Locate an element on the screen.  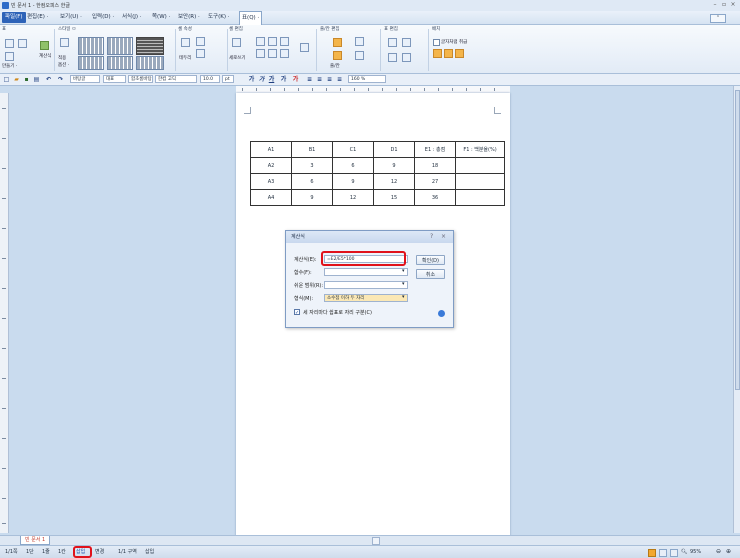
menu-file: 파일(F) is located at coordinates (14, 17).